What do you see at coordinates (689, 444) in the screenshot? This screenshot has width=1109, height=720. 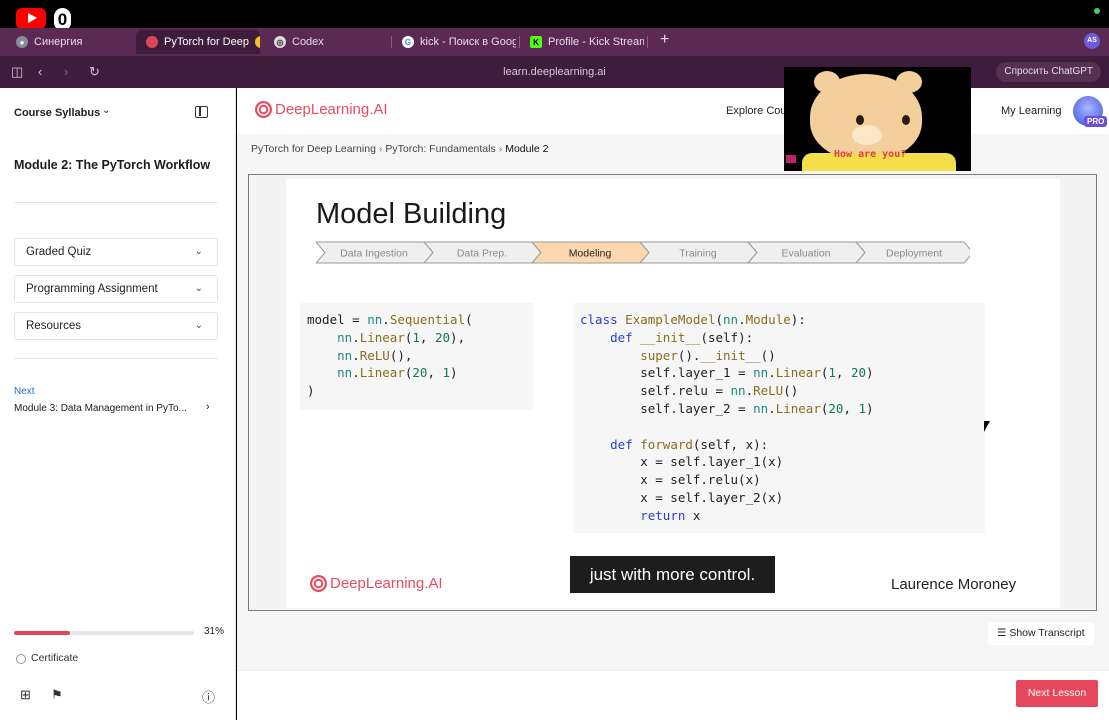 I see `code-line: def forward(self, x):` at bounding box center [689, 444].